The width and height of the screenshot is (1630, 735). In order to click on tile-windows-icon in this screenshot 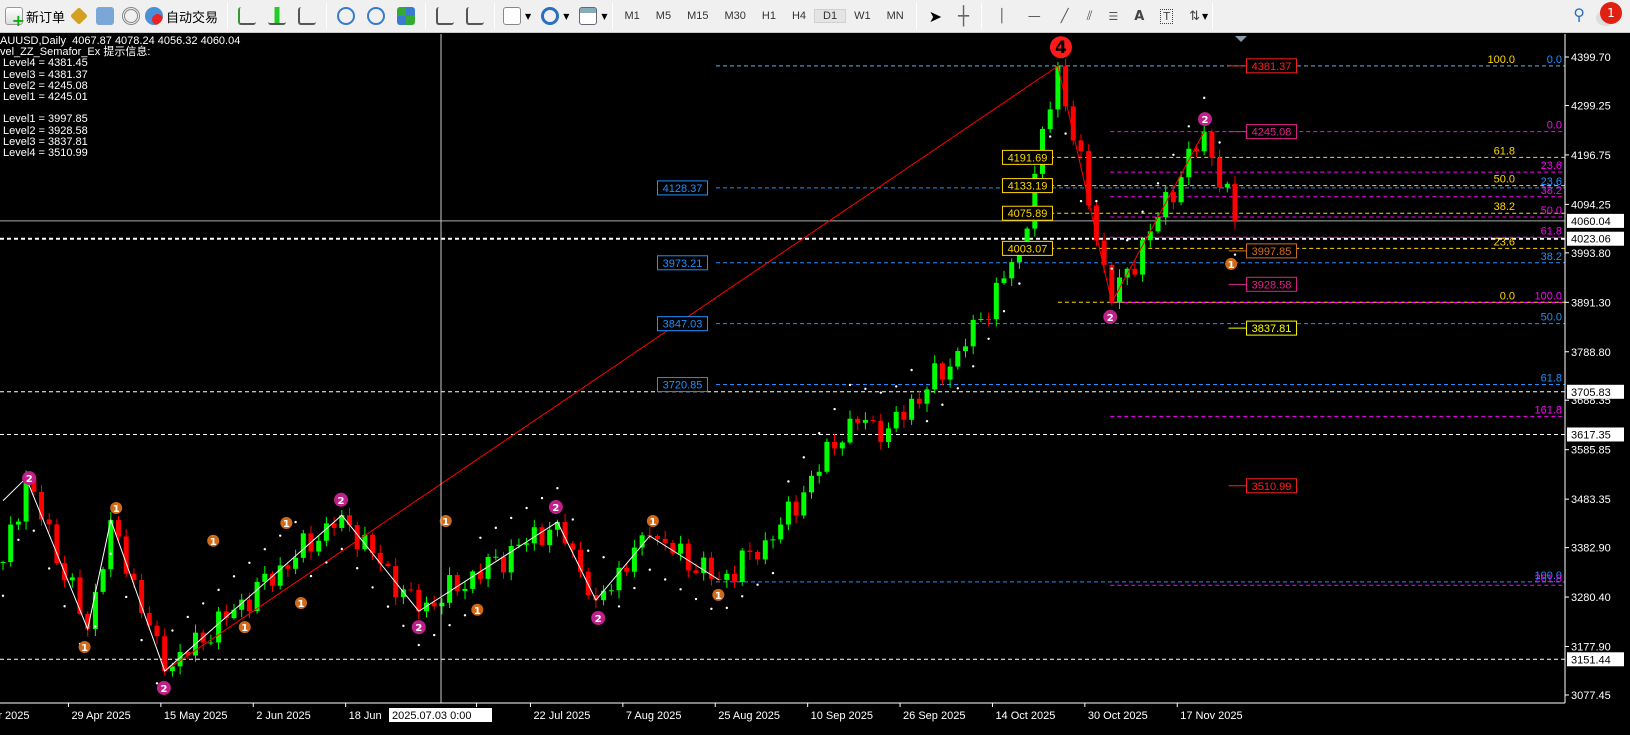, I will do `click(406, 16)`.